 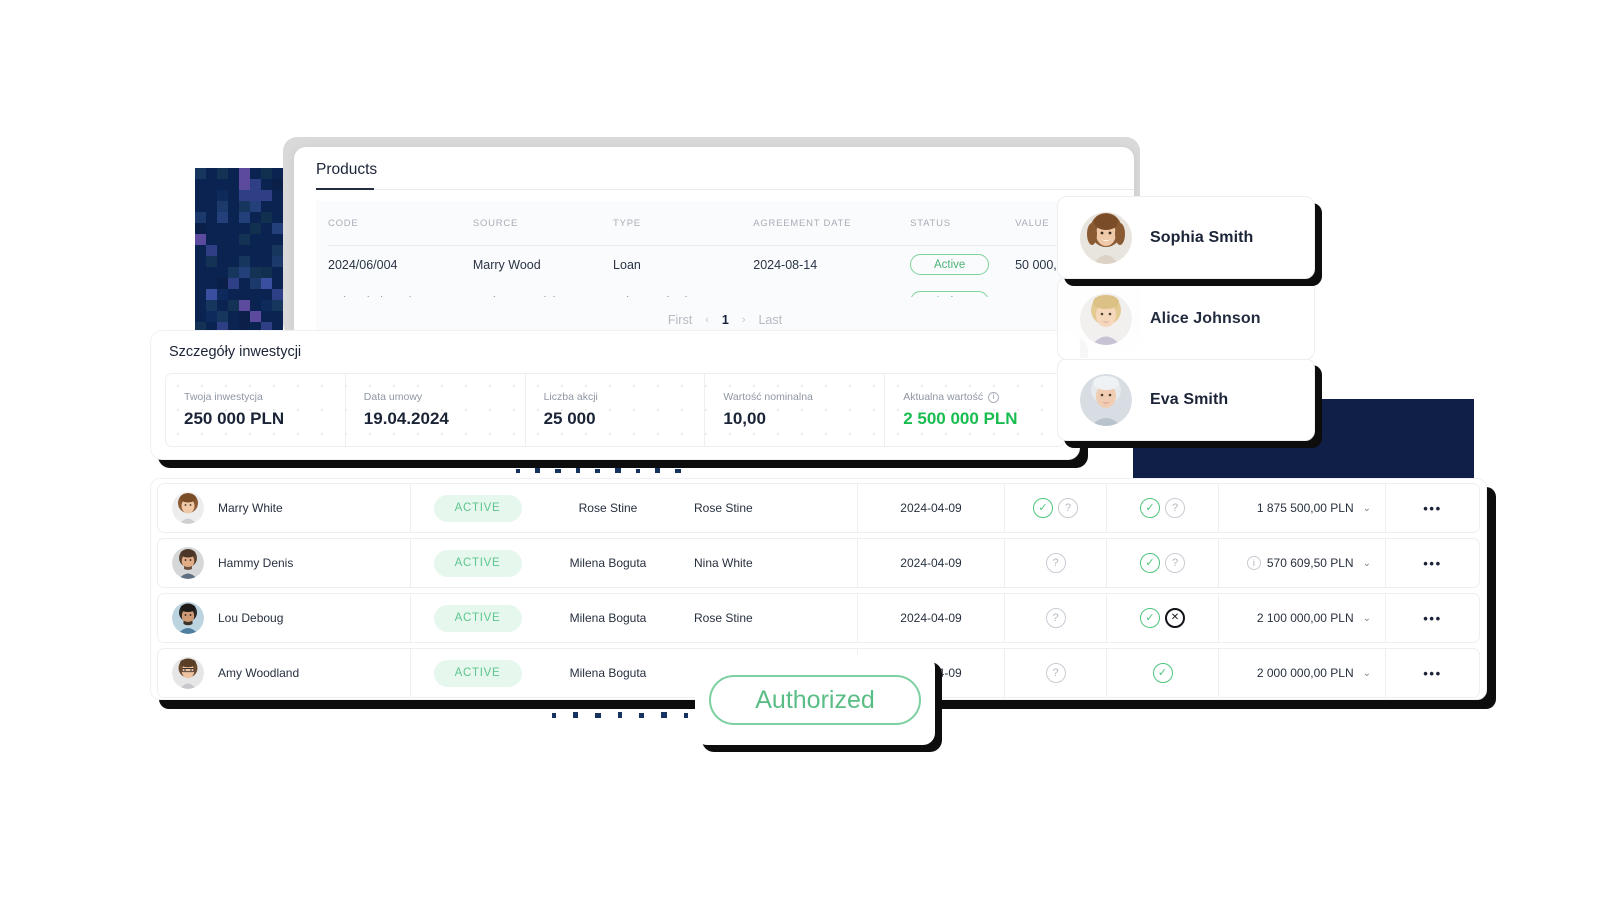 What do you see at coordinates (627, 264) in the screenshot?
I see `products-cell-type: Loan` at bounding box center [627, 264].